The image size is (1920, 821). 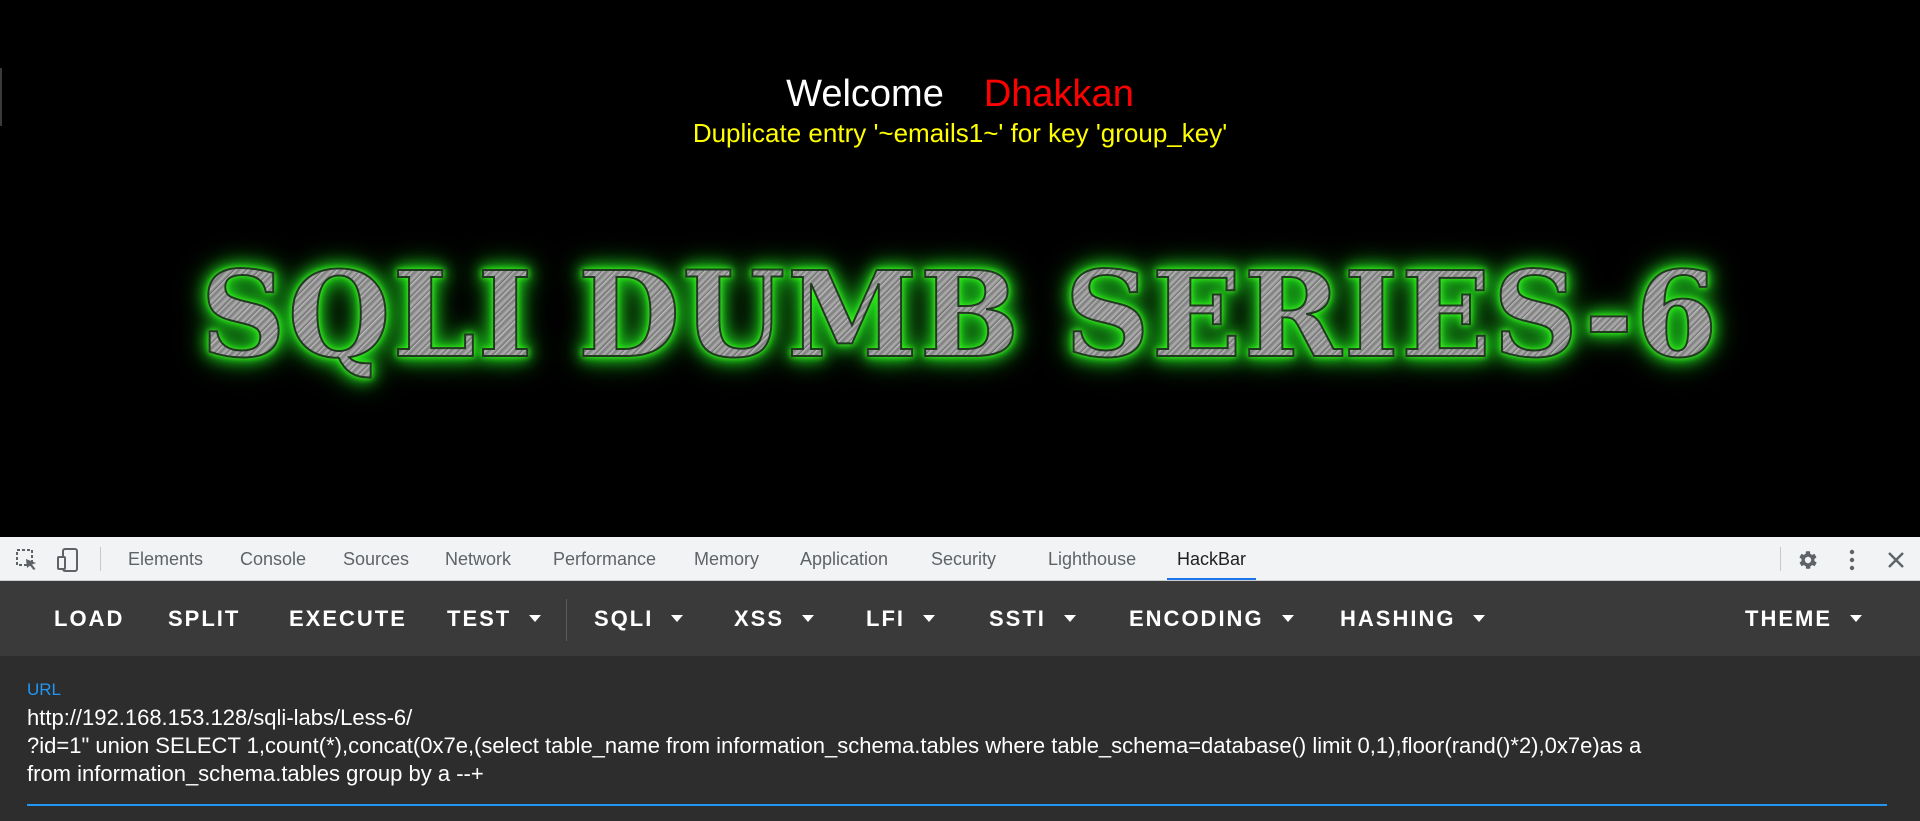 I want to click on execute-button-label: EXECUTE, so click(x=348, y=618).